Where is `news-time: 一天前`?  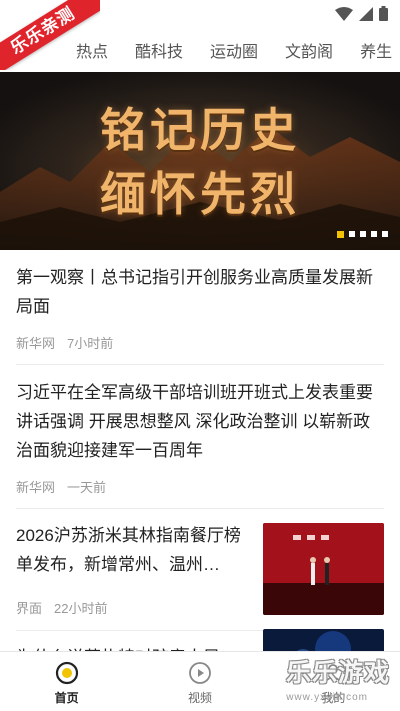 news-time: 一天前 is located at coordinates (87, 487).